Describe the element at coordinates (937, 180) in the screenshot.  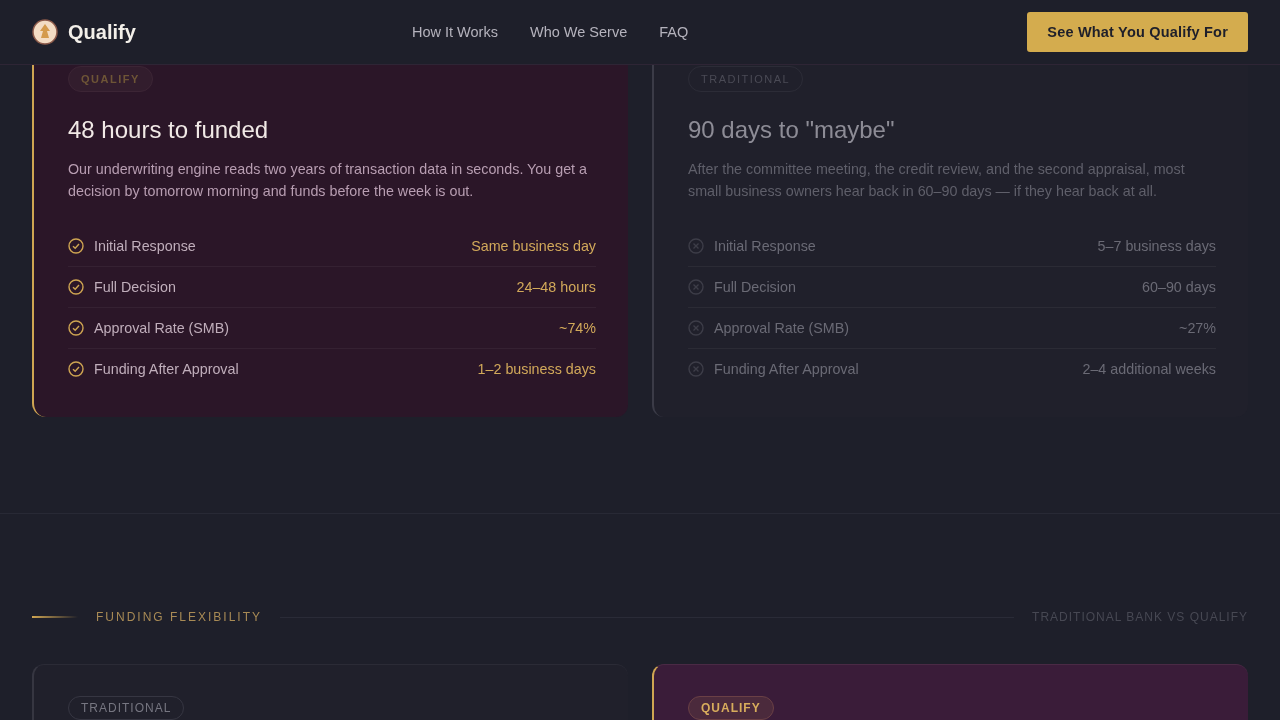
I see `card-description: After the committee meeting, the credit review, and the second appraisal, most small business owners hear back in 60–90 days — if they hear back at all.` at that location.